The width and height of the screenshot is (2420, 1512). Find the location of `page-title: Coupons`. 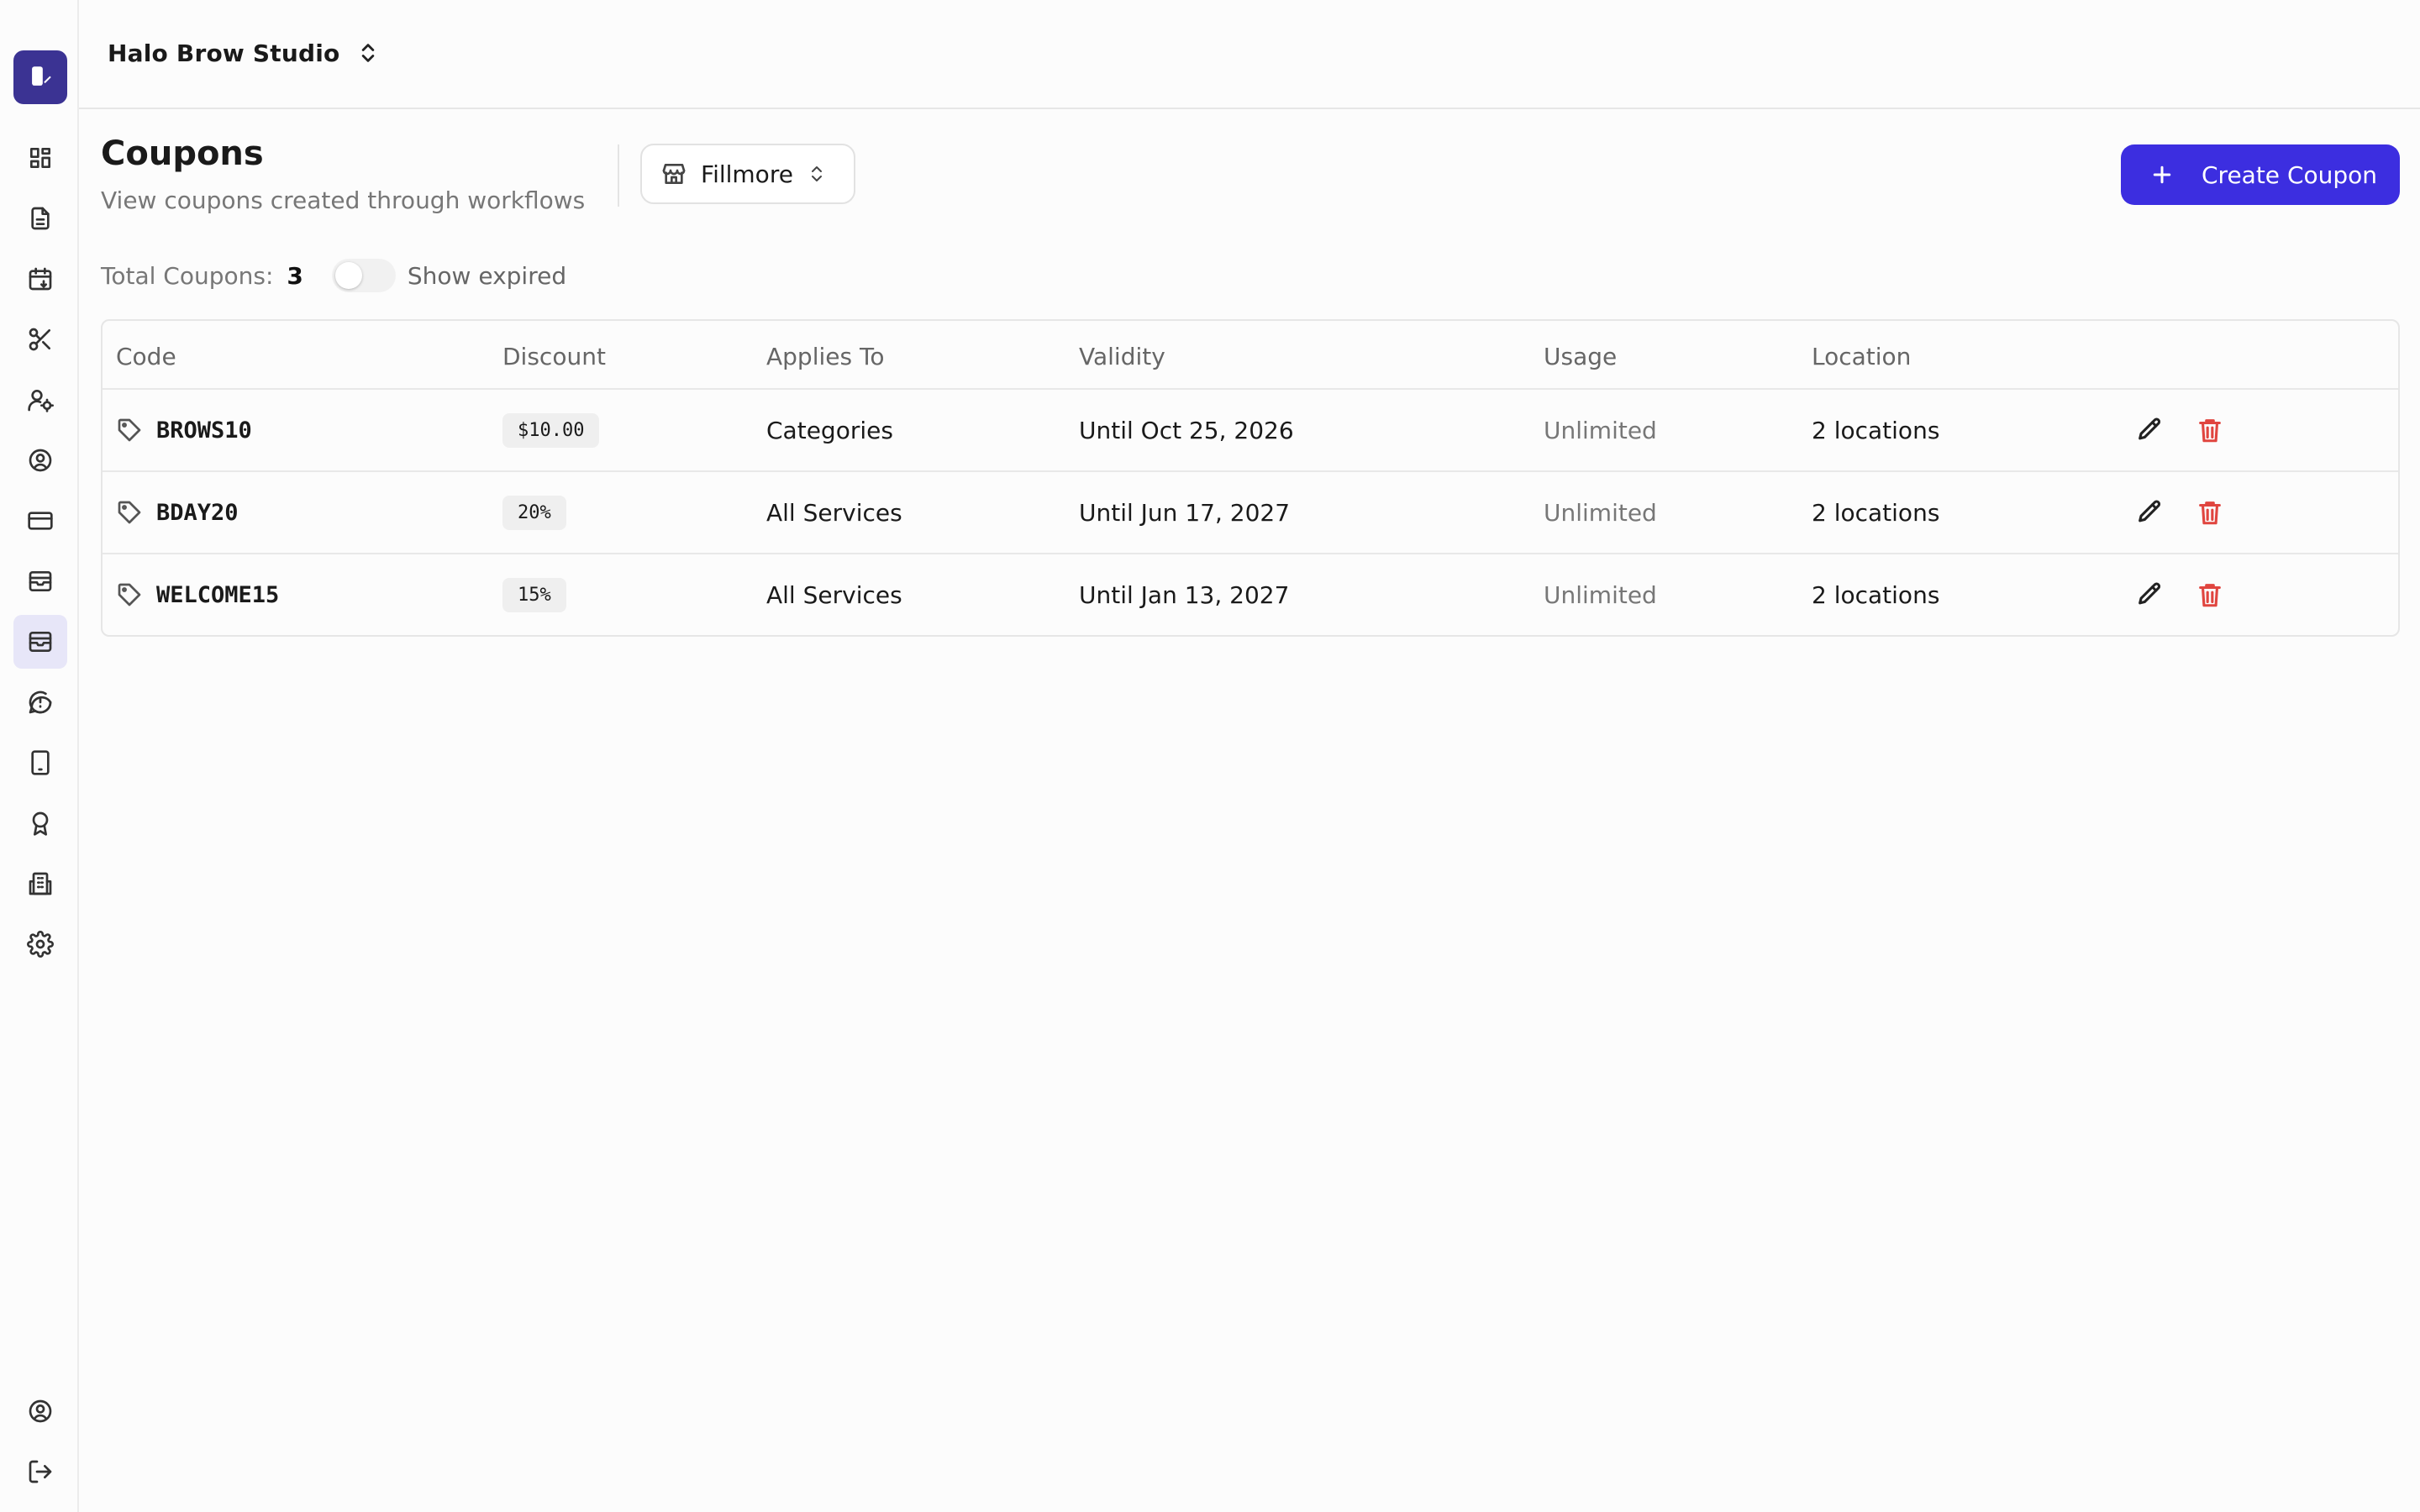

page-title: Coupons is located at coordinates (182, 153).